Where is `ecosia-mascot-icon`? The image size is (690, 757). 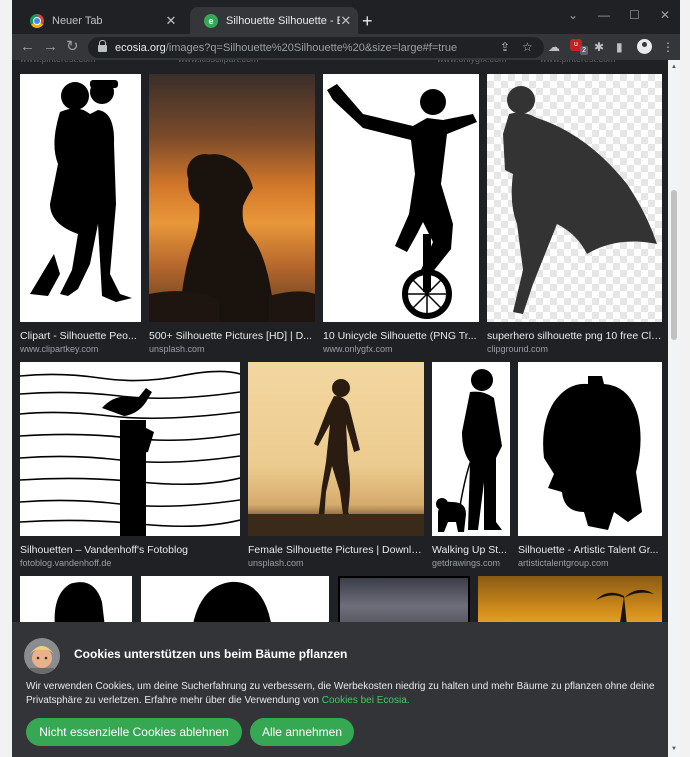
ecosia-mascot-icon is located at coordinates (42, 656).